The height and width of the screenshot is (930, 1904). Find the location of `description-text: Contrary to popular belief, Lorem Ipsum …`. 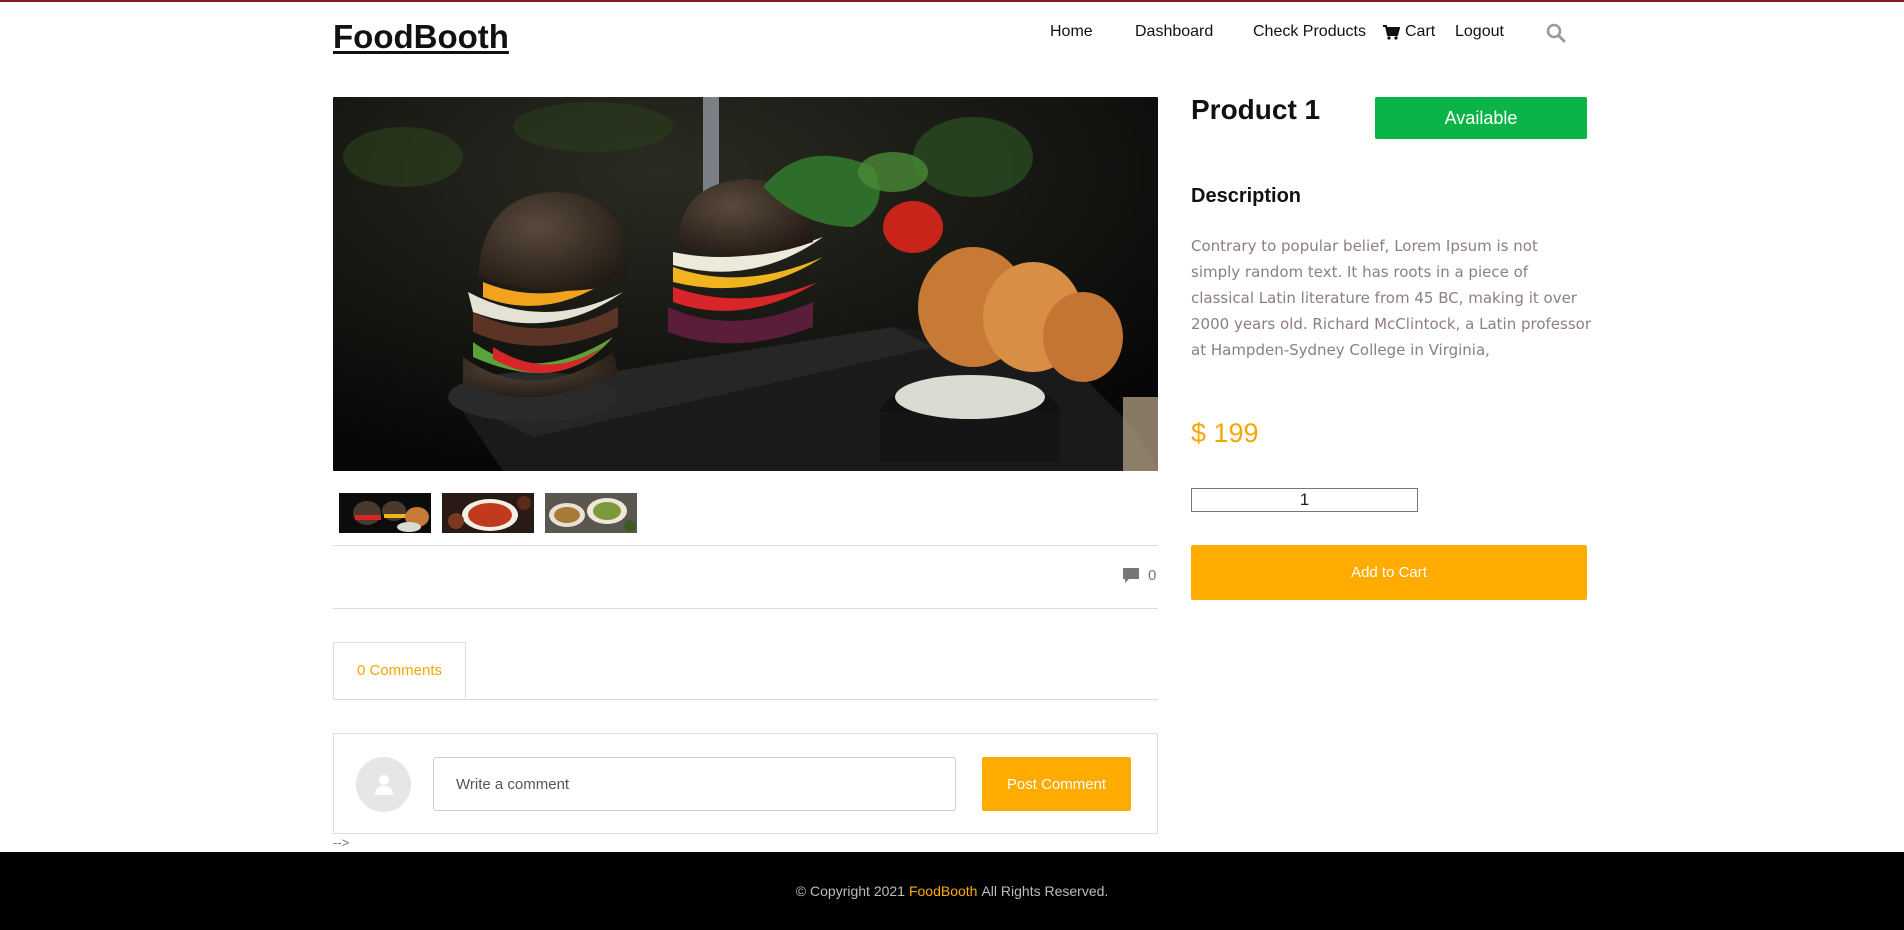

description-text: Contrary to popular belief, Lorem Ipsum … is located at coordinates (1391, 298).